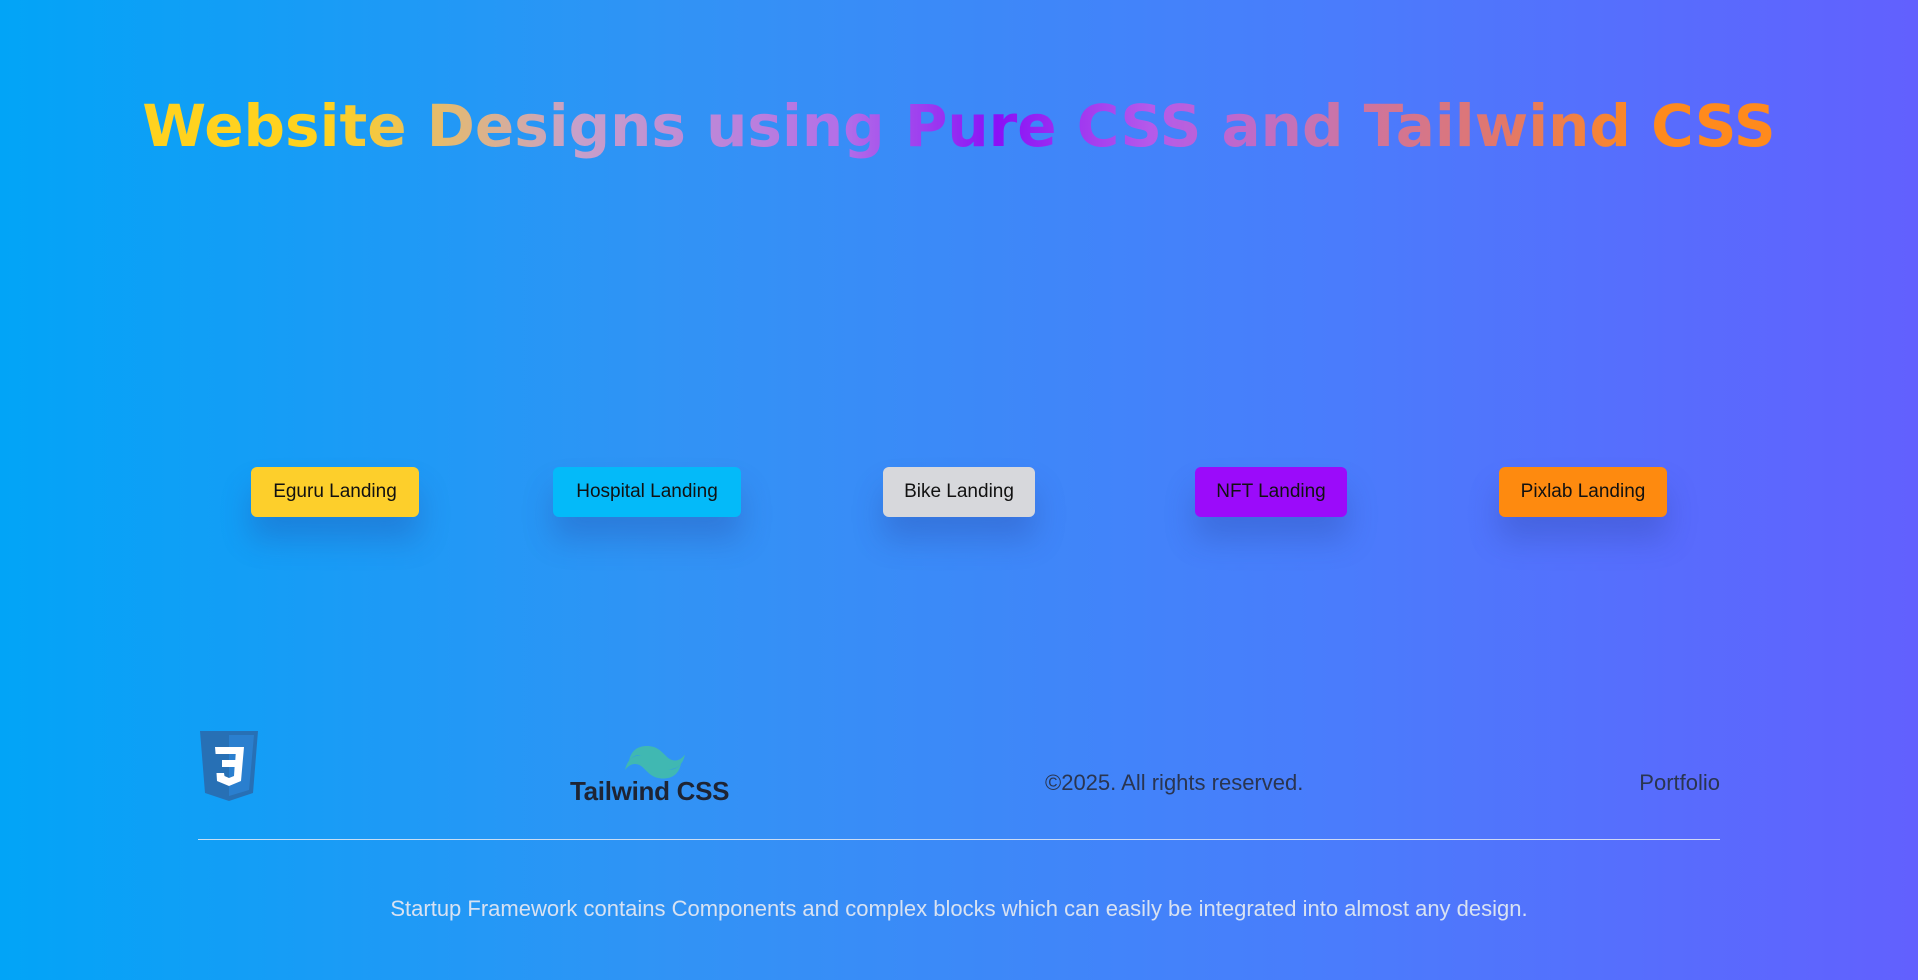 This screenshot has width=1918, height=980. I want to click on bike-landing-button: Bike Landing, so click(959, 492).